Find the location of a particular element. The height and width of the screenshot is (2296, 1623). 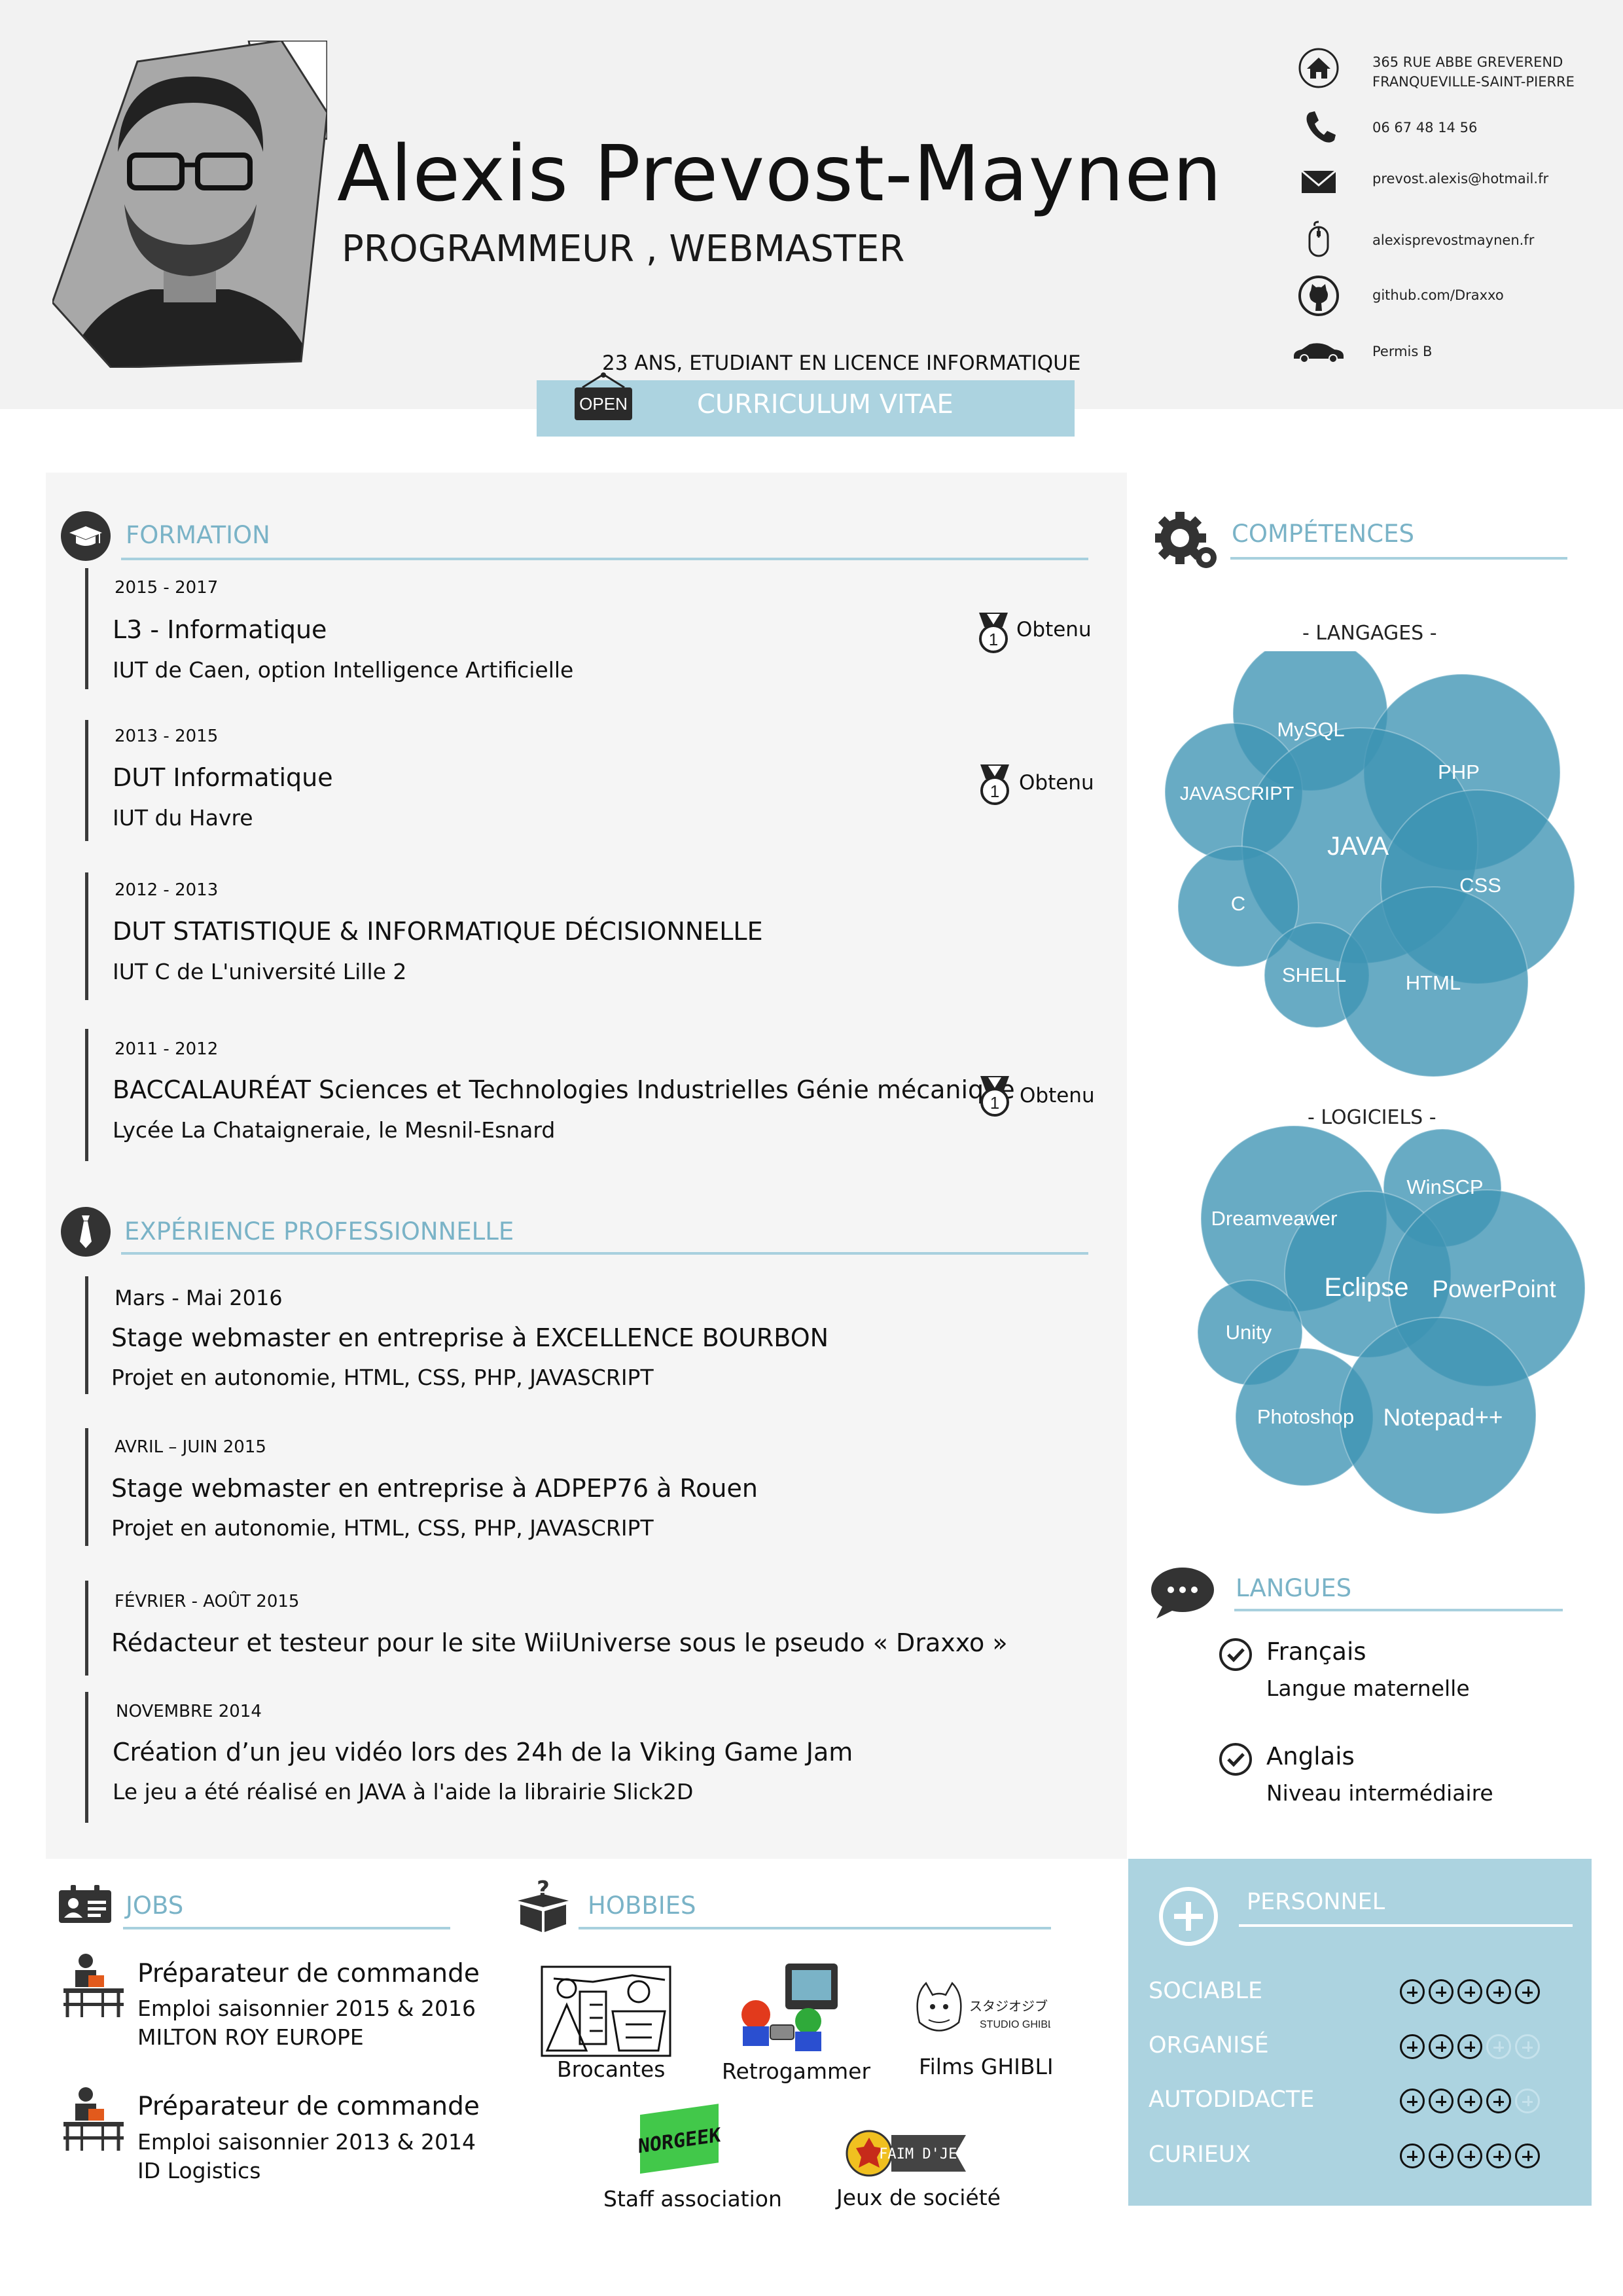

langues-underline is located at coordinates (1398, 1610).